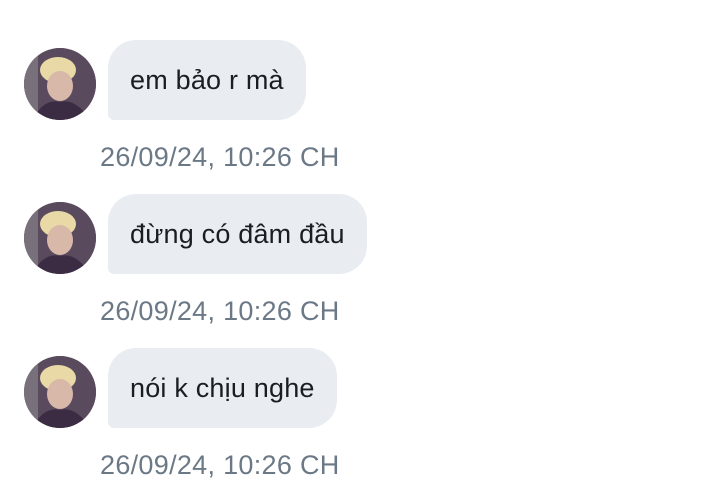 The height and width of the screenshot is (488, 720). I want to click on message-text: em bảo r mà, so click(207, 79).